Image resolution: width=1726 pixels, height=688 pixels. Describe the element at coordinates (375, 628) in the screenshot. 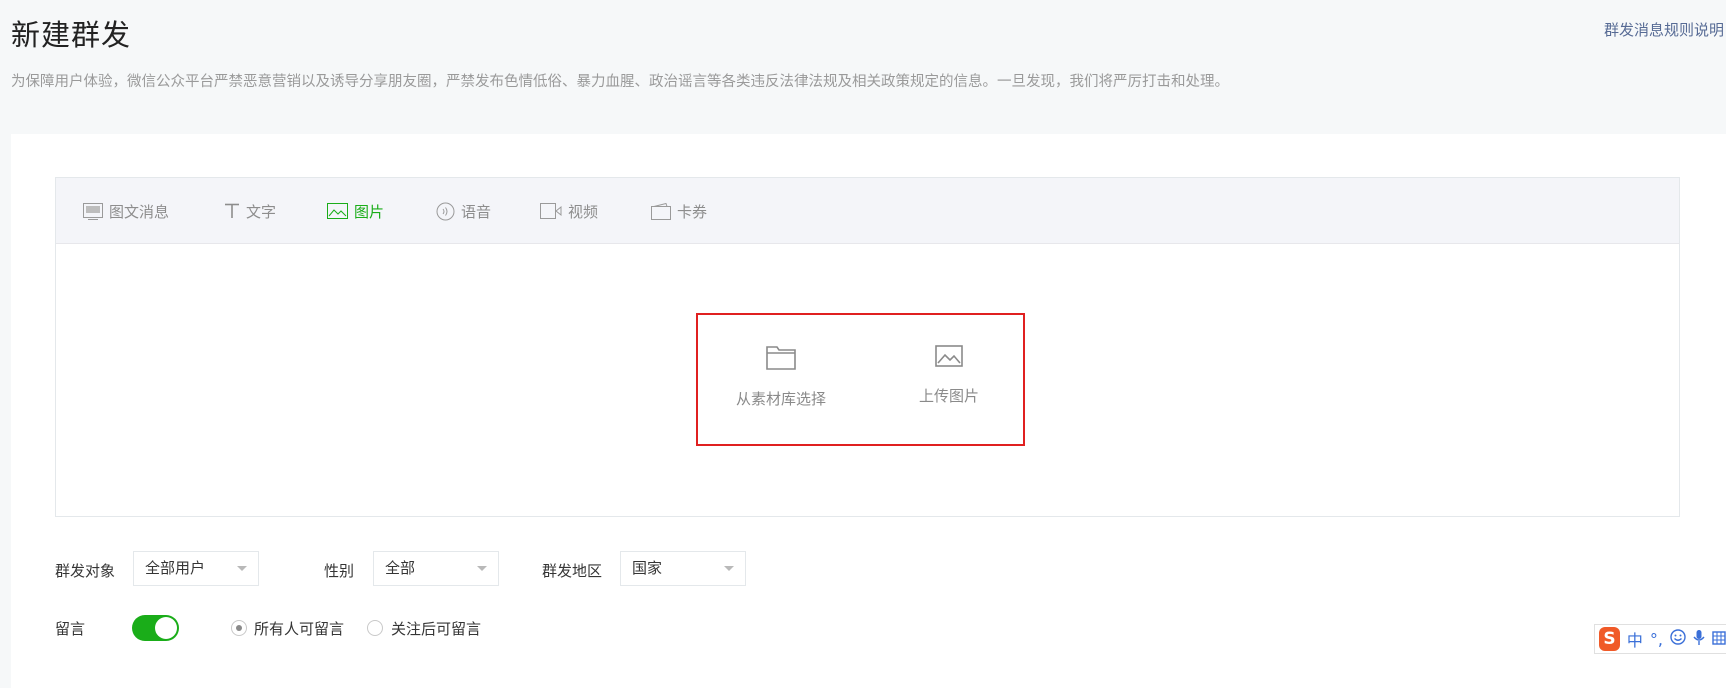

I see `radio-followers-can-comment` at that location.